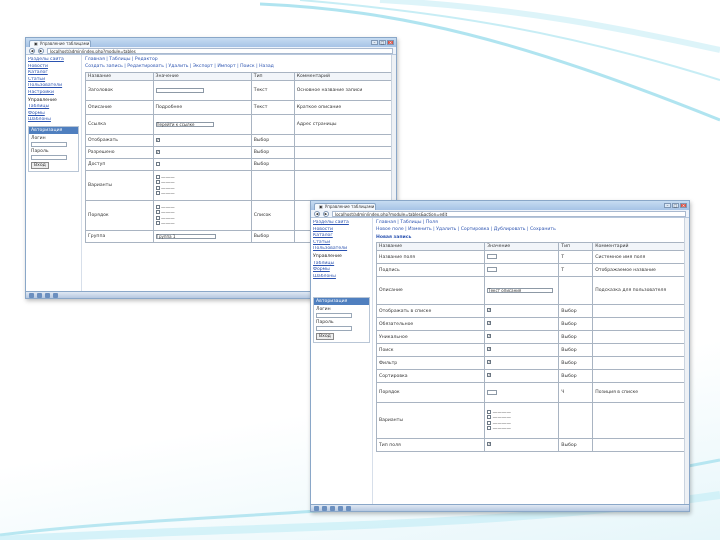 The height and width of the screenshot is (540, 720). What do you see at coordinates (184, 124) in the screenshot?
I see `link-input: Перейти к ссылке` at bounding box center [184, 124].